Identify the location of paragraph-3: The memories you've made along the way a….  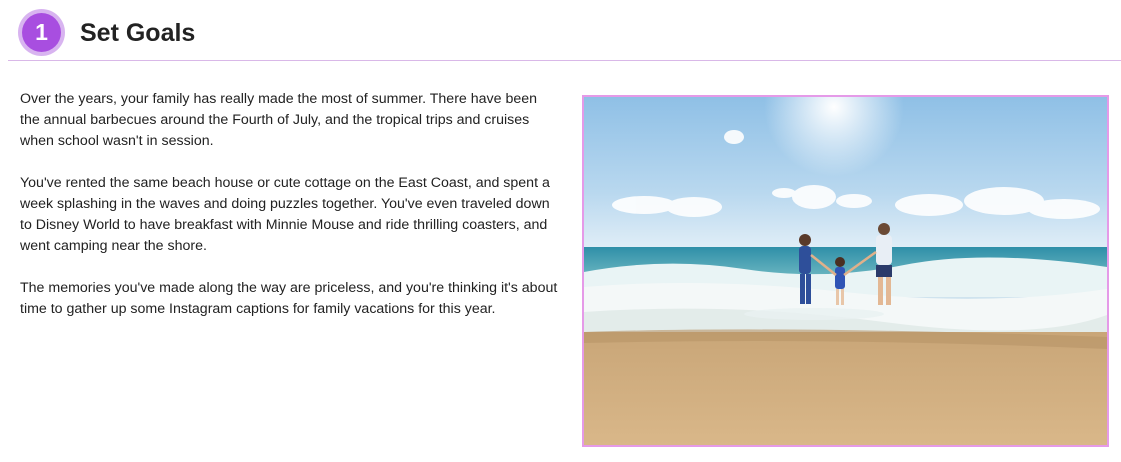
(289, 298).